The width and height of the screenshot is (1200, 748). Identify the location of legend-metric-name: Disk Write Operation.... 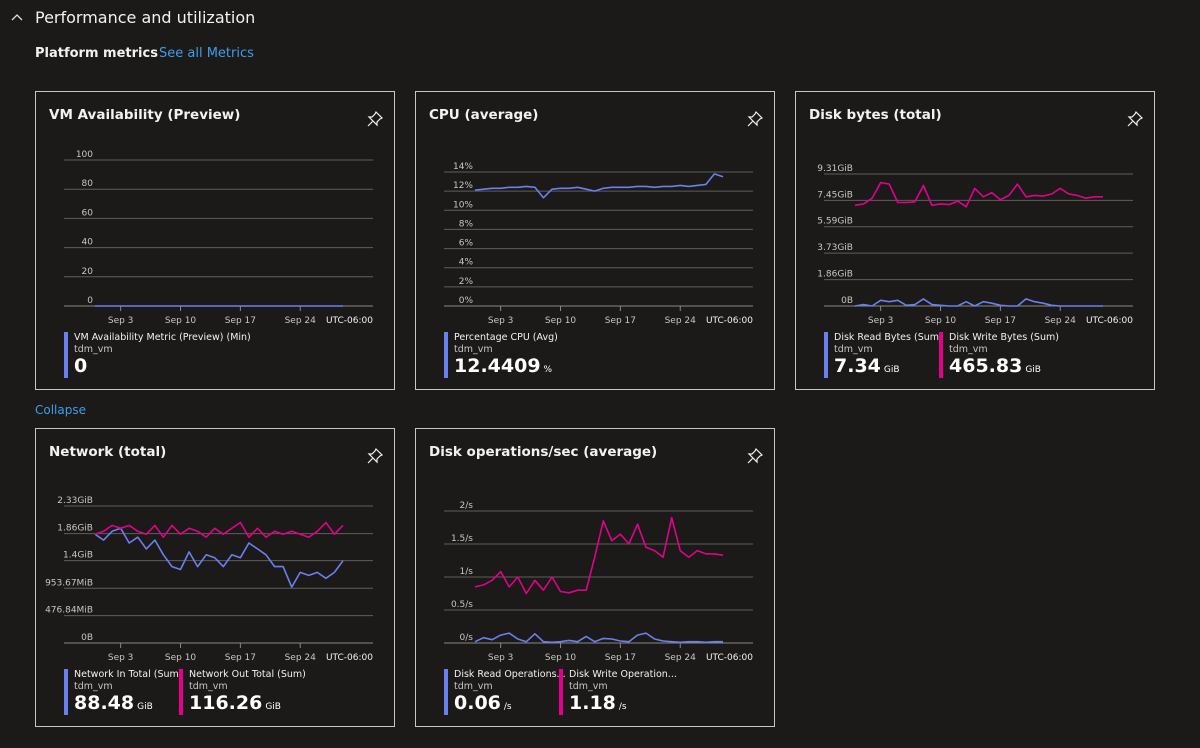
(623, 674).